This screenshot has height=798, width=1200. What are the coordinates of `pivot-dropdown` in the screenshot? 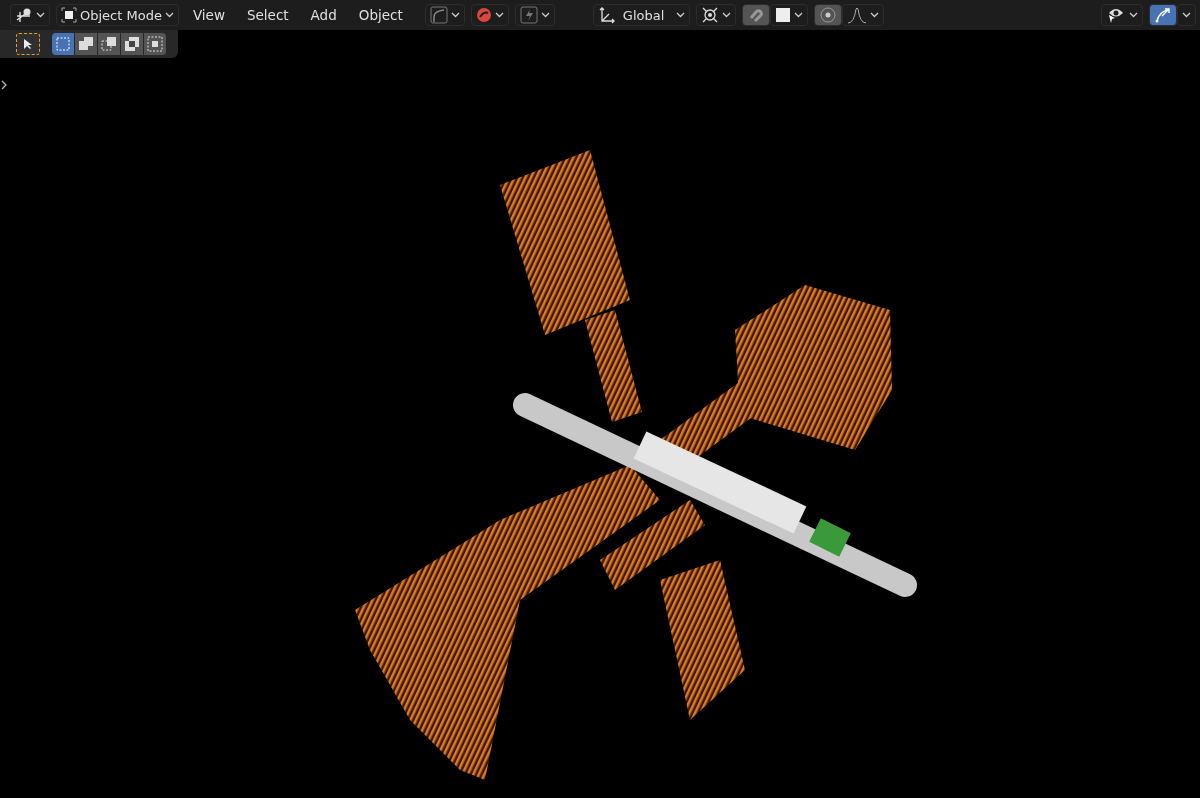 It's located at (715, 15).